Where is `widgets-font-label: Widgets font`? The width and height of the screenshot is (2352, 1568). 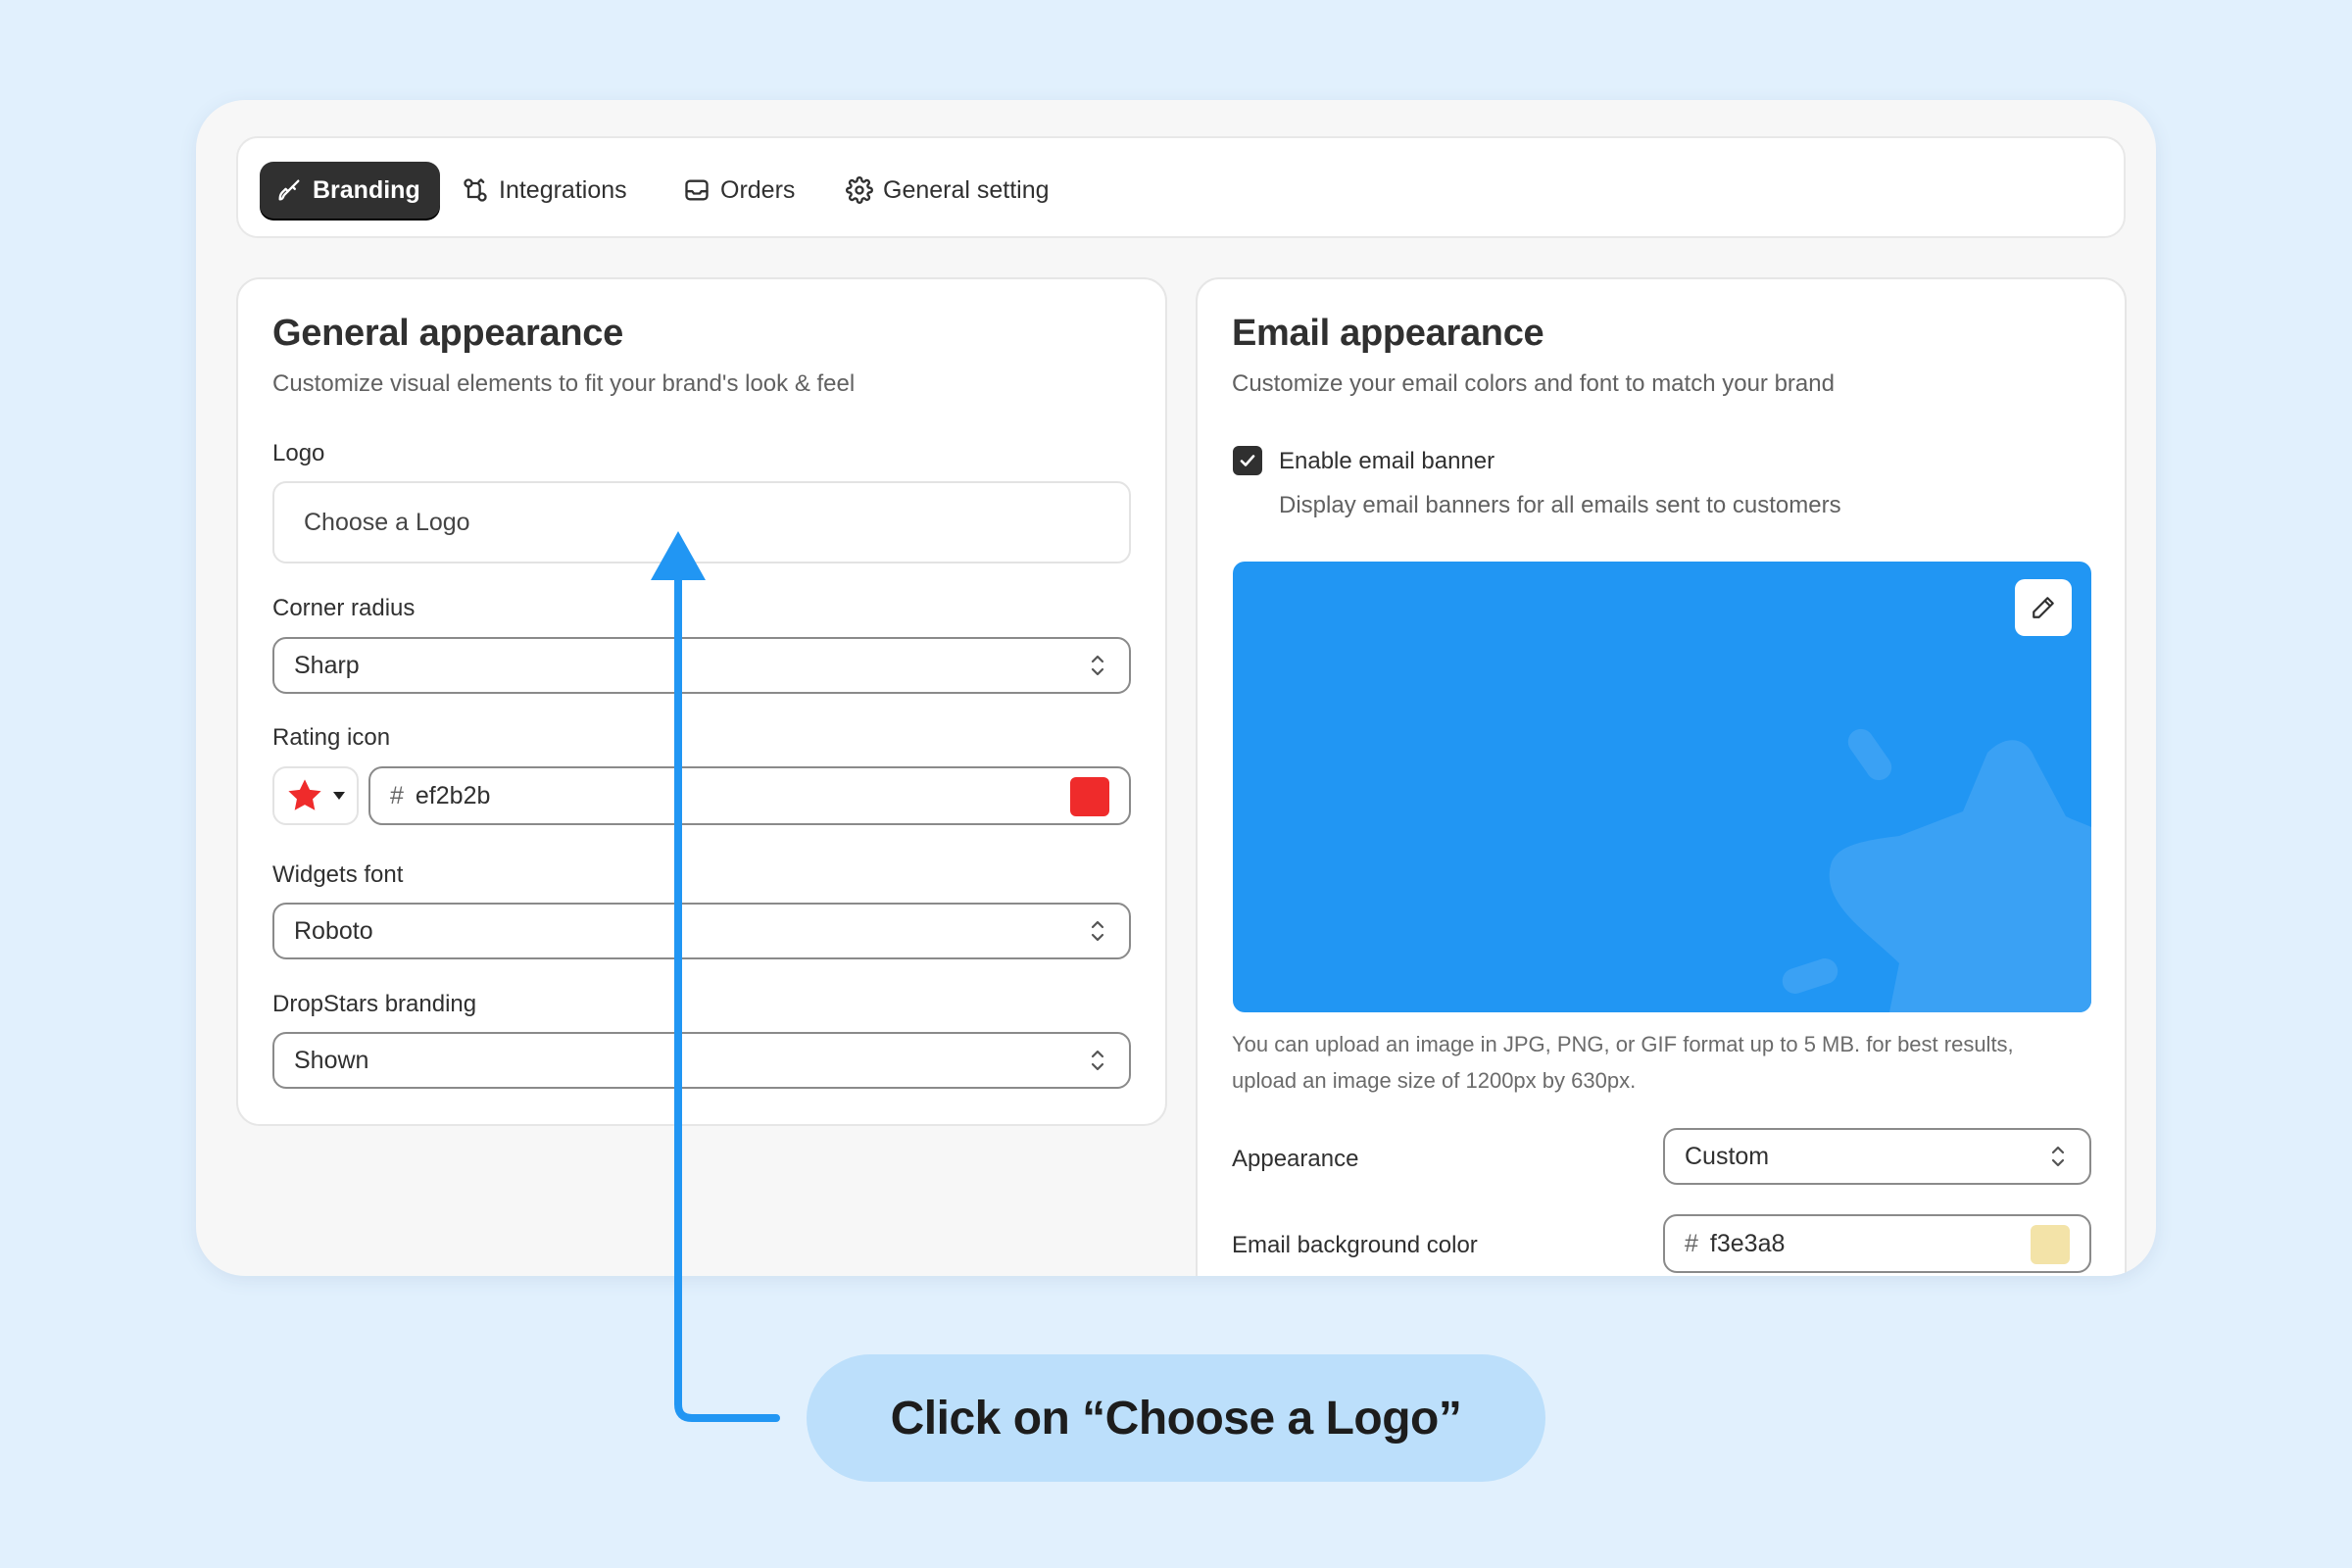
widgets-font-label: Widgets font is located at coordinates (338, 874).